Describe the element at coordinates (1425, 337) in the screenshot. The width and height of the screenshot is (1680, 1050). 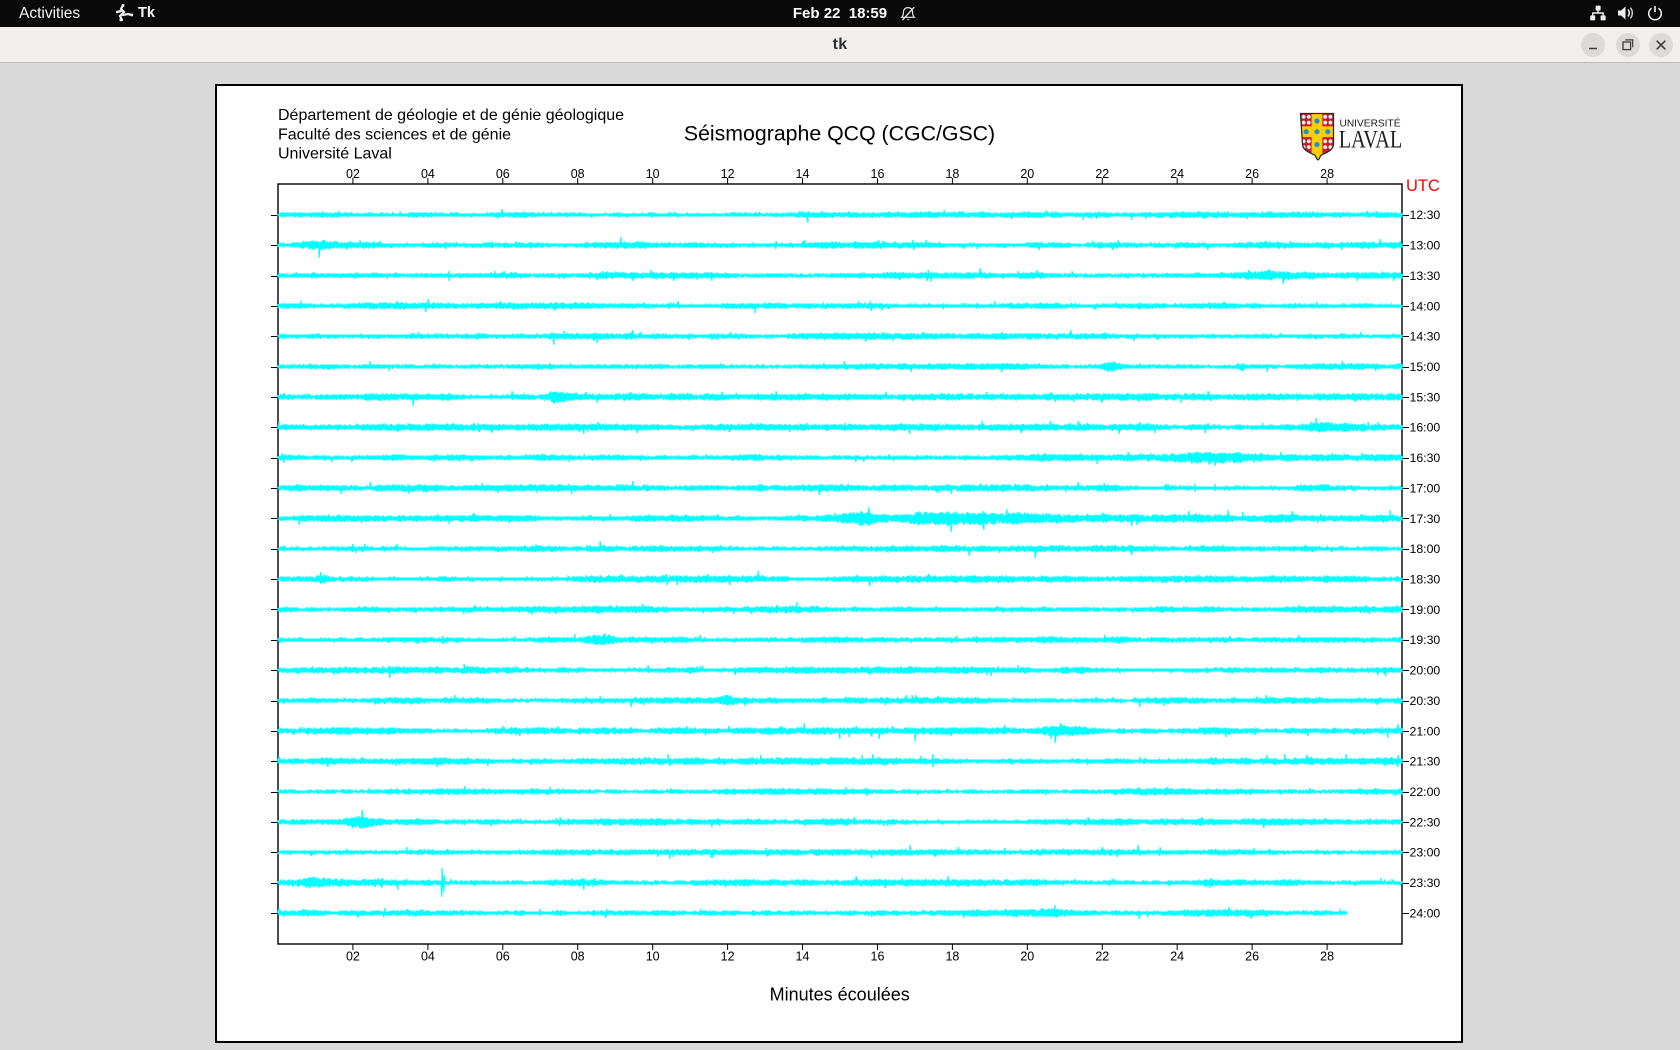
I see `svg-text: 14:30` at that location.